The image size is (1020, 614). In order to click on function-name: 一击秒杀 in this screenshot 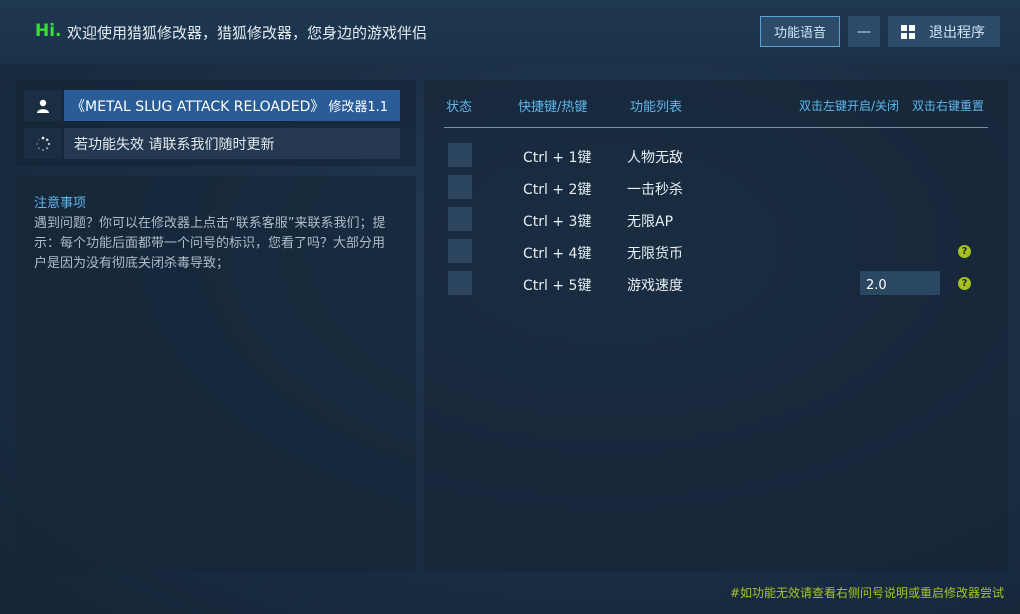, I will do `click(655, 190)`.